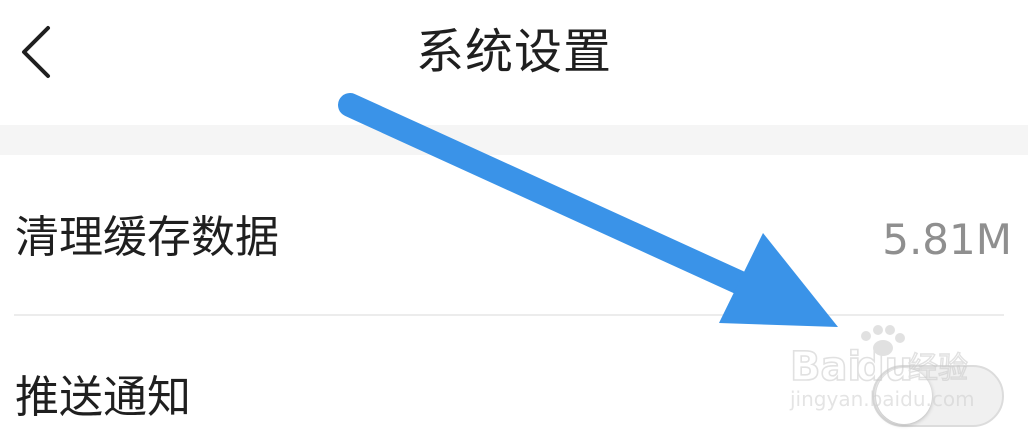 The width and height of the screenshot is (1028, 431). I want to click on push-notification-toggle, so click(938, 396).